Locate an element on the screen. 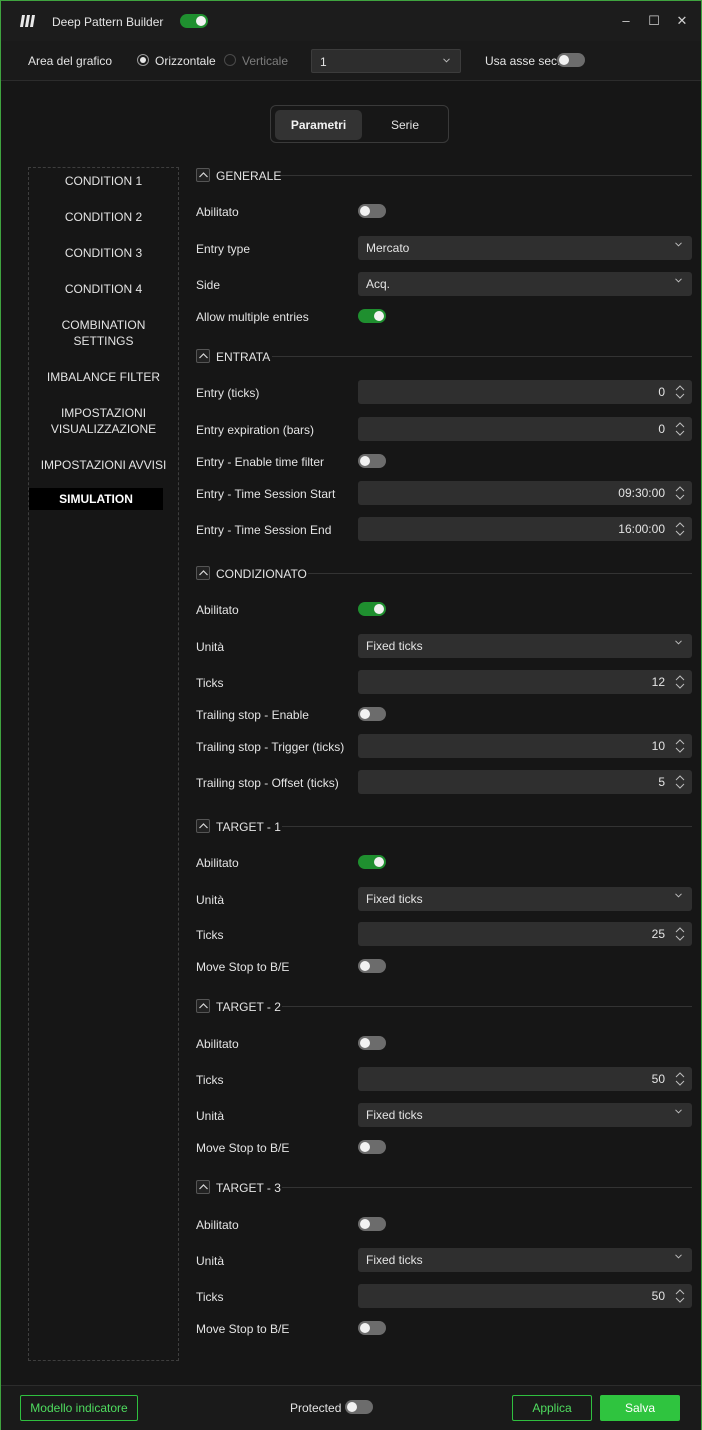 The height and width of the screenshot is (1430, 702). entry-expiration-input: 0 is located at coordinates (525, 429).